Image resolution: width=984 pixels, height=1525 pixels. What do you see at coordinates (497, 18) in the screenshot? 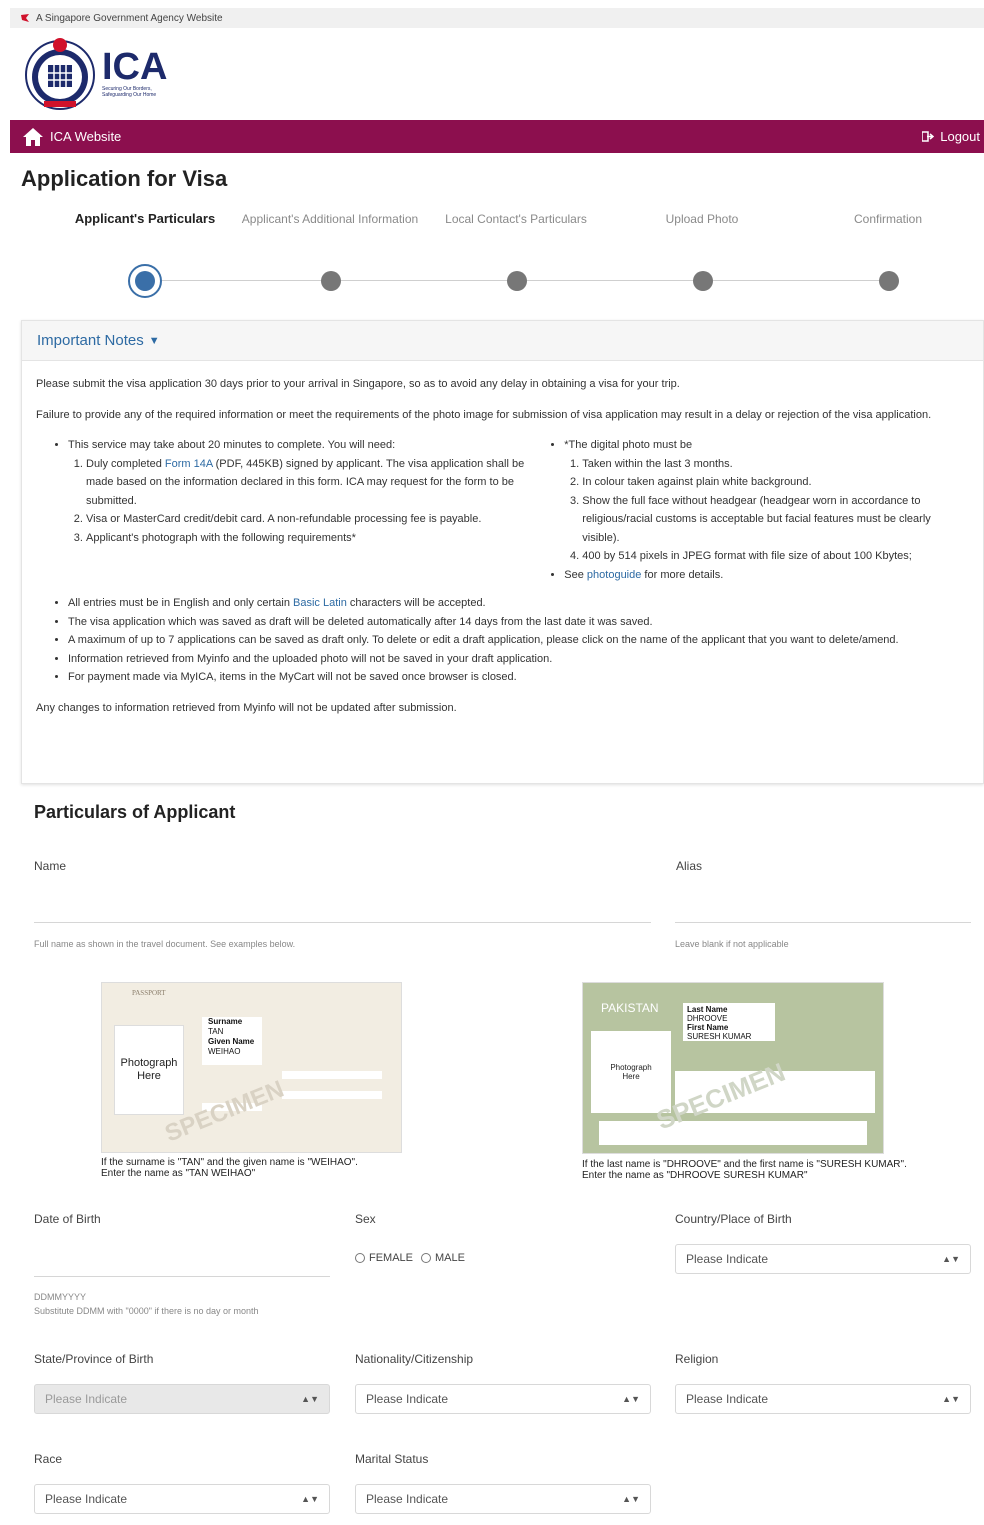
I see `gov-banner: A Singapore Government Agency Website` at bounding box center [497, 18].